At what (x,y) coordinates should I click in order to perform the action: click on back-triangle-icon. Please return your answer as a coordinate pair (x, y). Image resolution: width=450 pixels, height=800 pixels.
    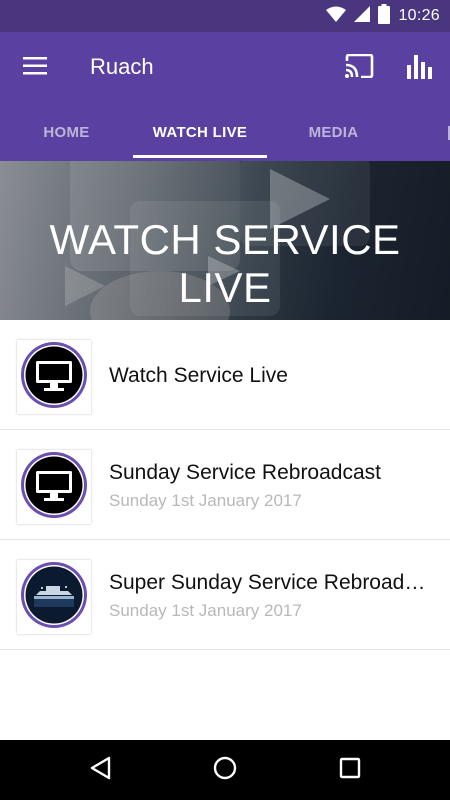
    Looking at the image, I should click on (100, 770).